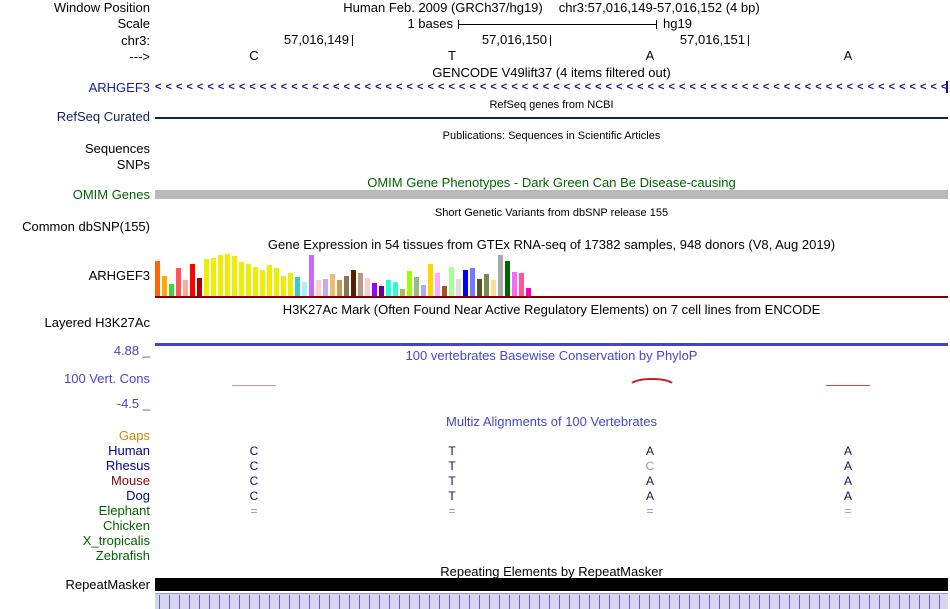 This screenshot has height=609, width=950. I want to click on track-label-omim-genes: OMIM Genes, so click(111, 195).